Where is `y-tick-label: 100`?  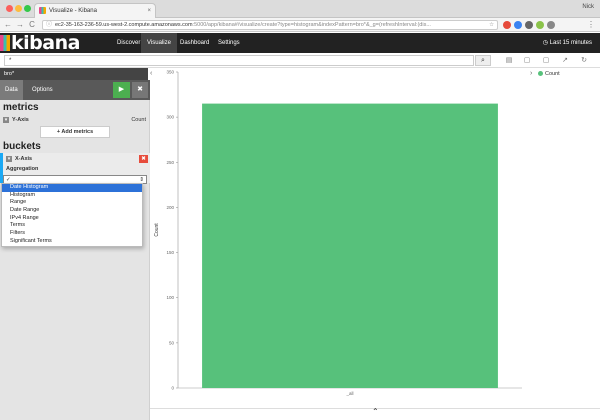
y-tick-label: 100 is located at coordinates (170, 297).